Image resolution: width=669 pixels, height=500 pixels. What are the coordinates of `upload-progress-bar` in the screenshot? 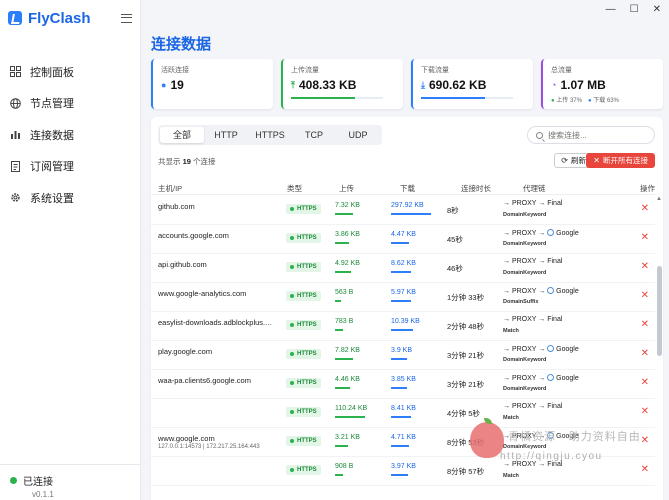 It's located at (337, 98).